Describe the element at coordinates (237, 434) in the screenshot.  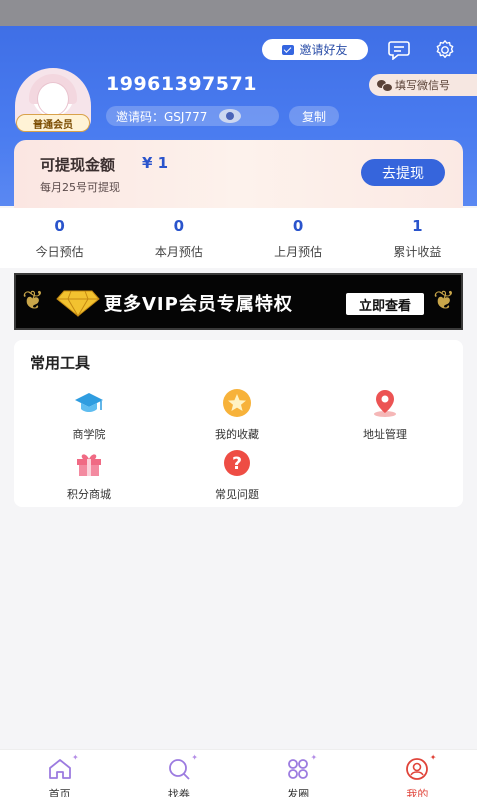
I see `tool-label: 我的收藏` at that location.